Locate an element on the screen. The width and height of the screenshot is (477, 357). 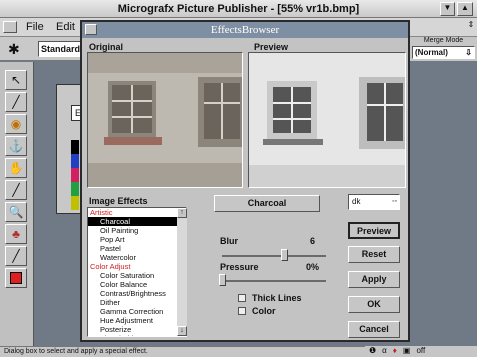
thick-lines-checkbox is located at coordinates (242, 298).